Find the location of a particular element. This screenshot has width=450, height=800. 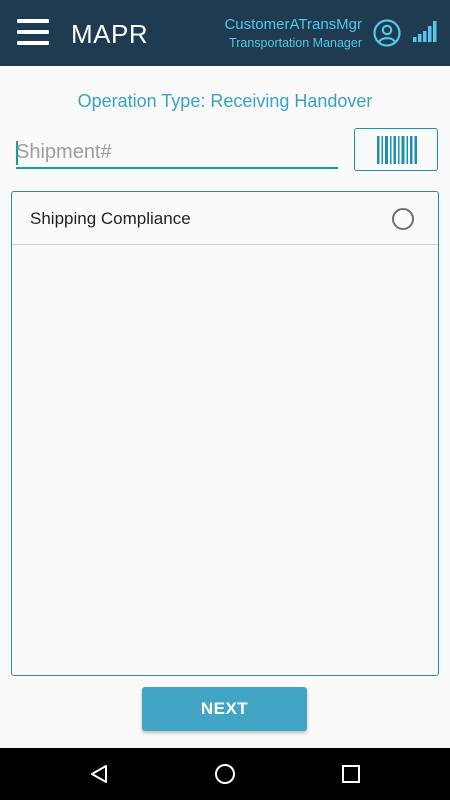

shipment-input is located at coordinates (177, 153).